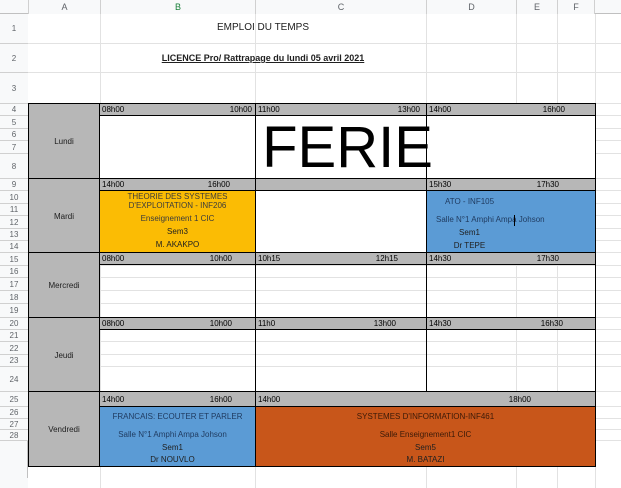 The width and height of the screenshot is (621, 488). I want to click on column-header-a: A, so click(64, 7).